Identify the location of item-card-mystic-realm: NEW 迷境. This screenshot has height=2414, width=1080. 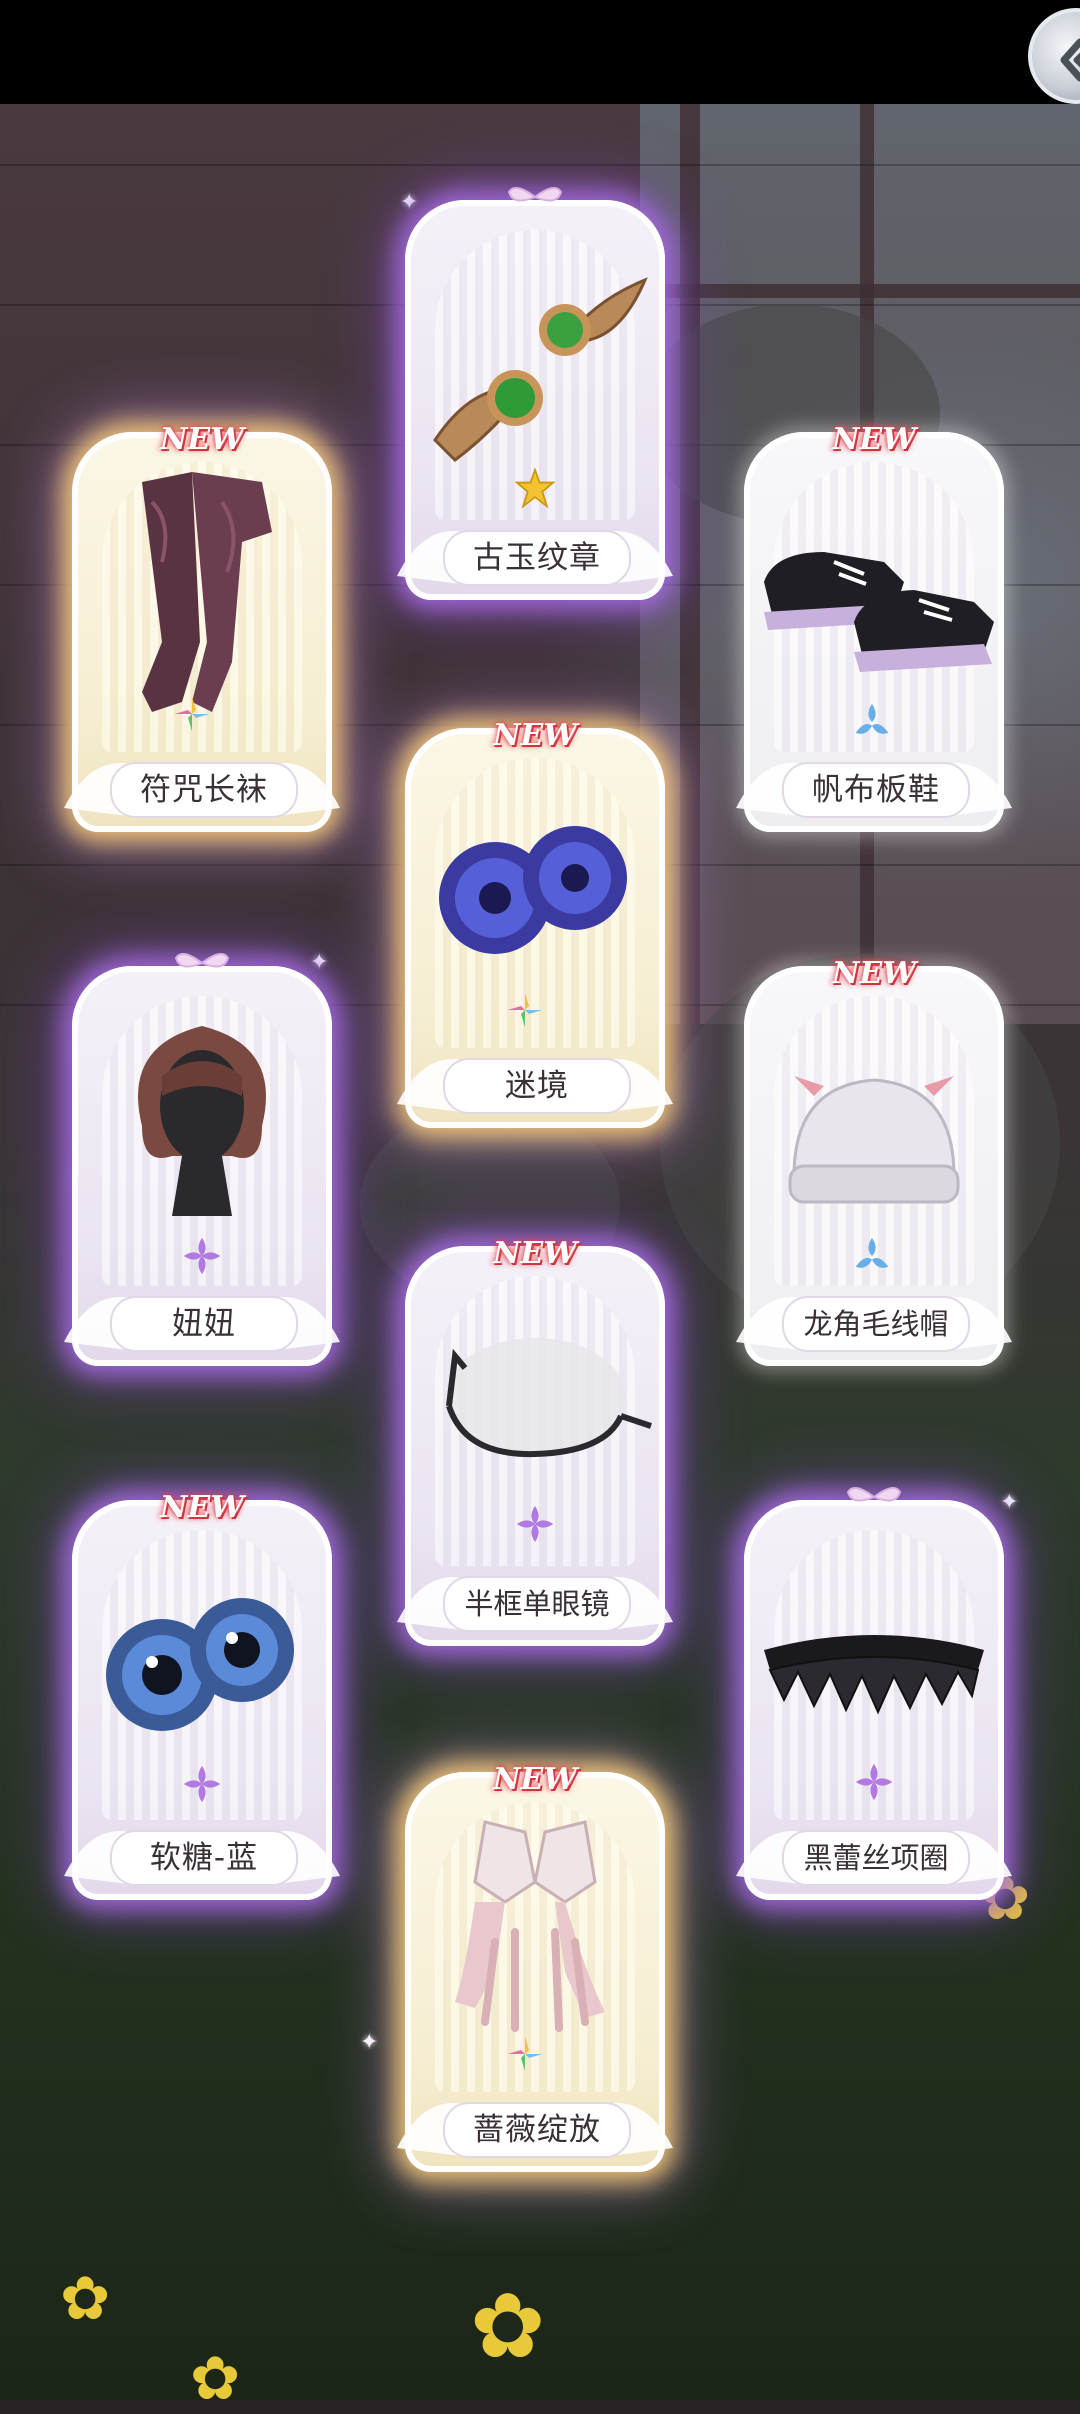
(535, 923).